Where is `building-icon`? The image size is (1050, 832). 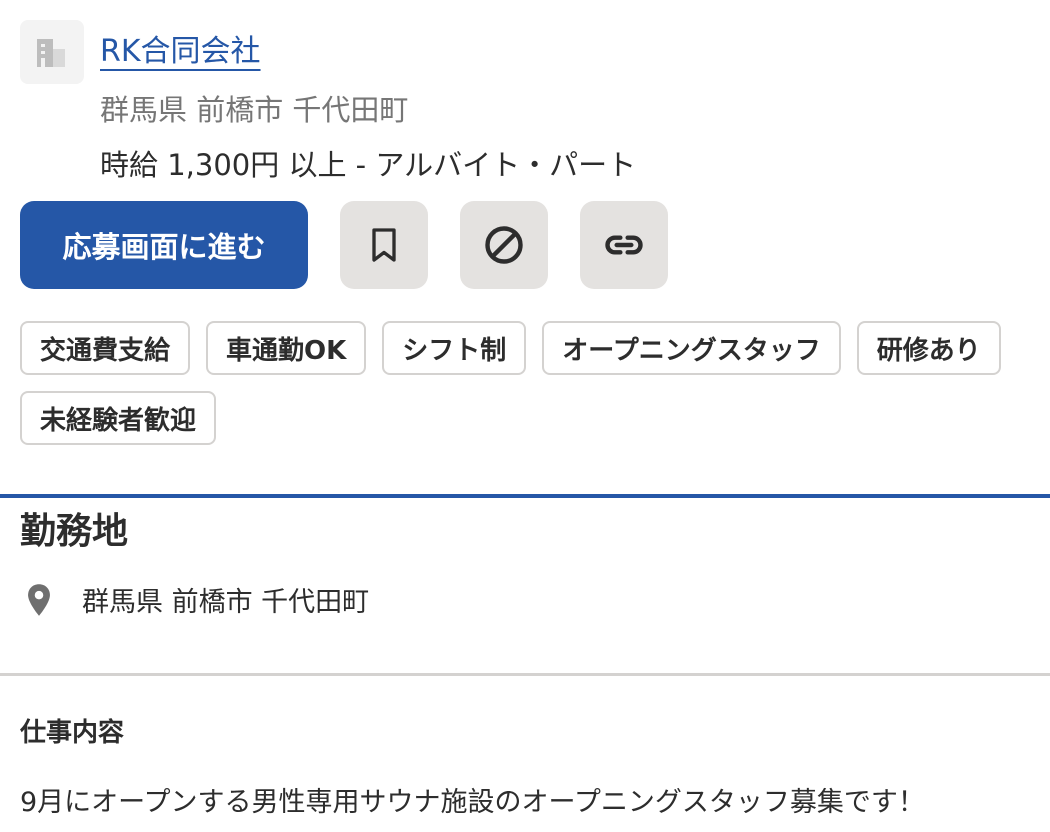 building-icon is located at coordinates (51, 53).